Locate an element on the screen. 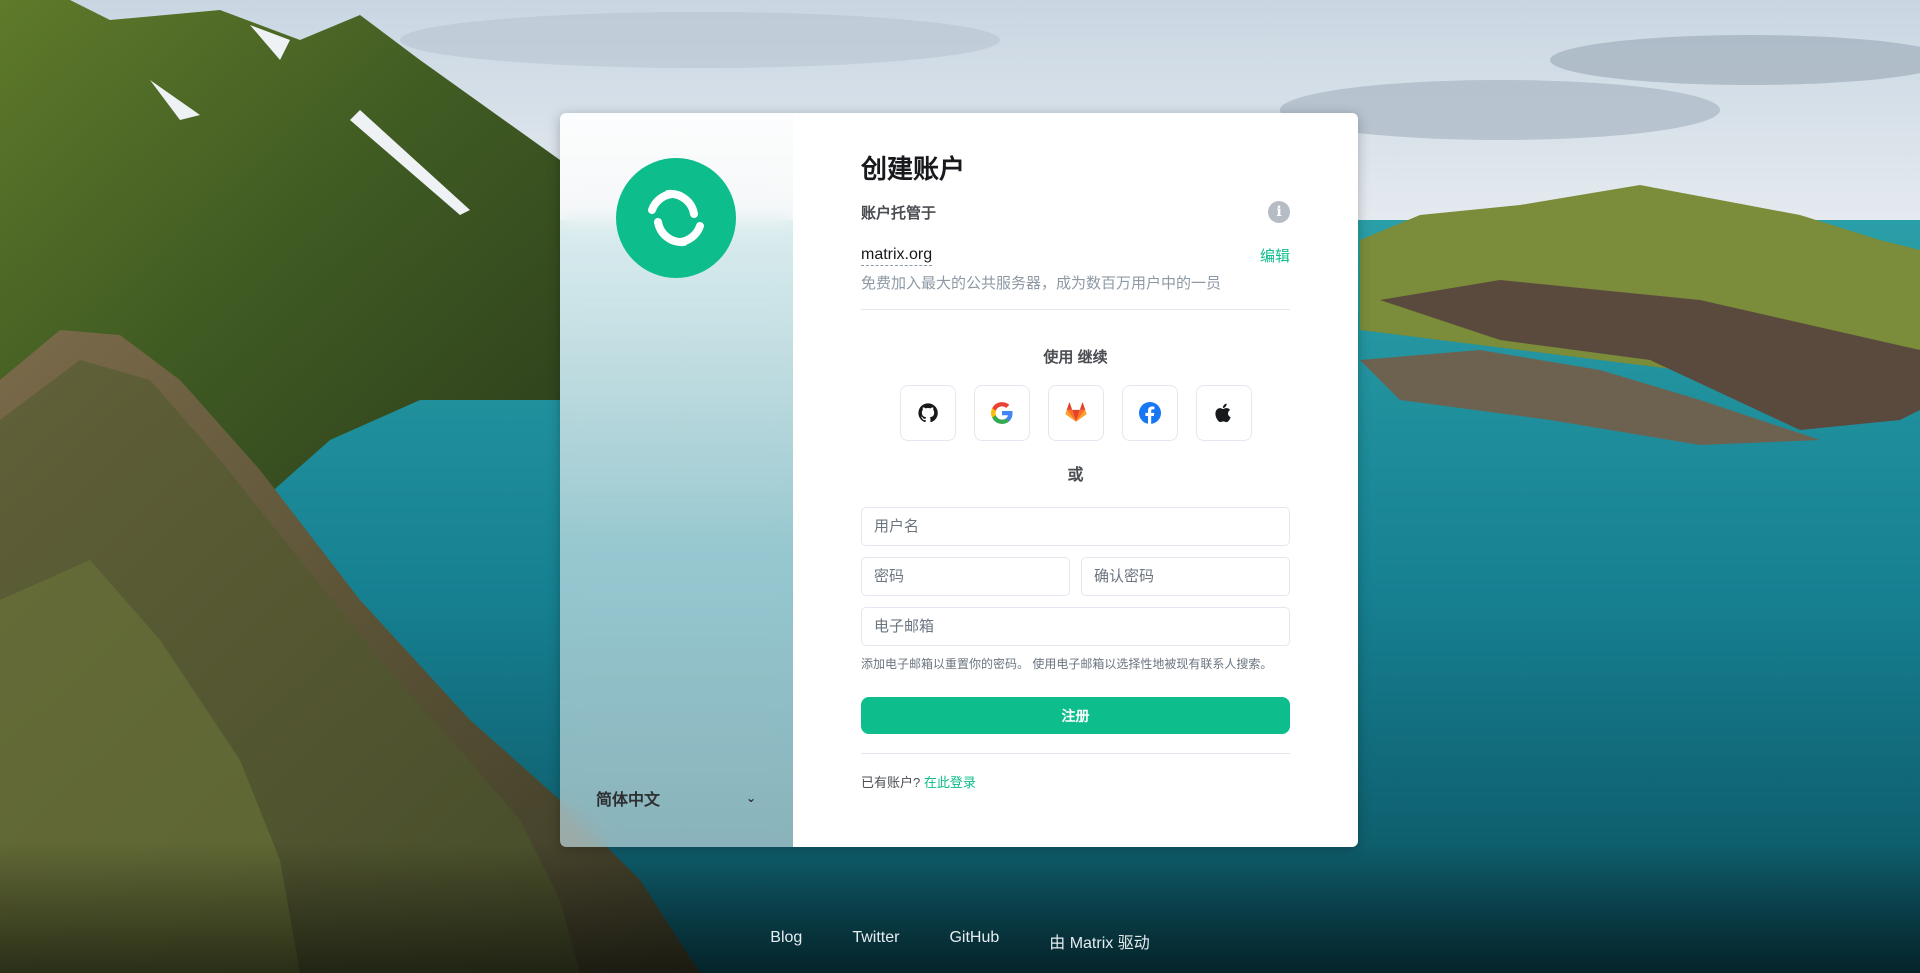  sso-buttons is located at coordinates (1075, 413).